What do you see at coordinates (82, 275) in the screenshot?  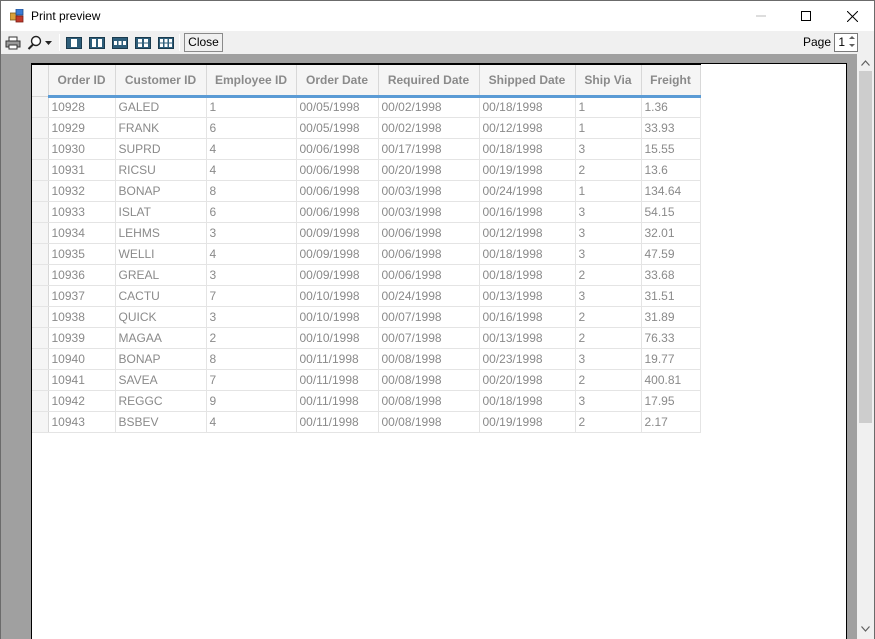 I see `cell-order-id: 10936` at bounding box center [82, 275].